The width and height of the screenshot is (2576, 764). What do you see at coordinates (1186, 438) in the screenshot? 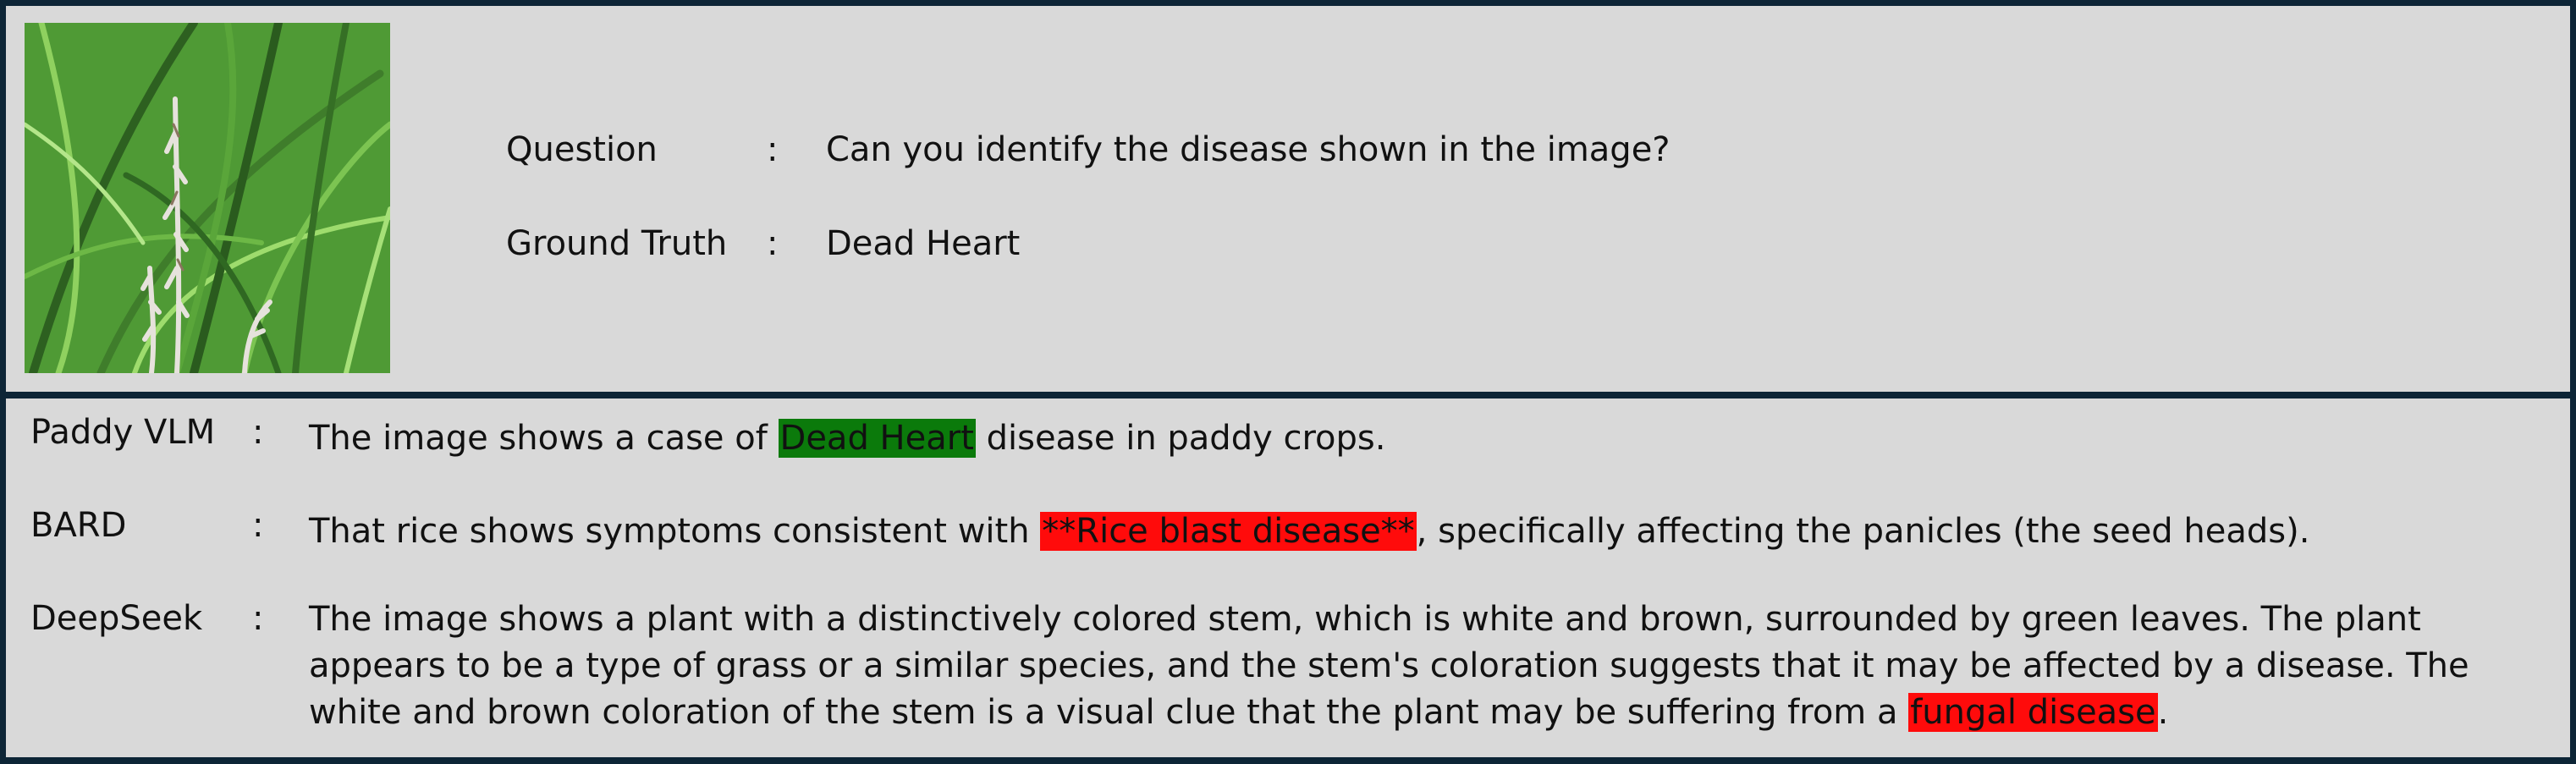
I see `response-text-after: disease in paddy crops.` at bounding box center [1186, 438].